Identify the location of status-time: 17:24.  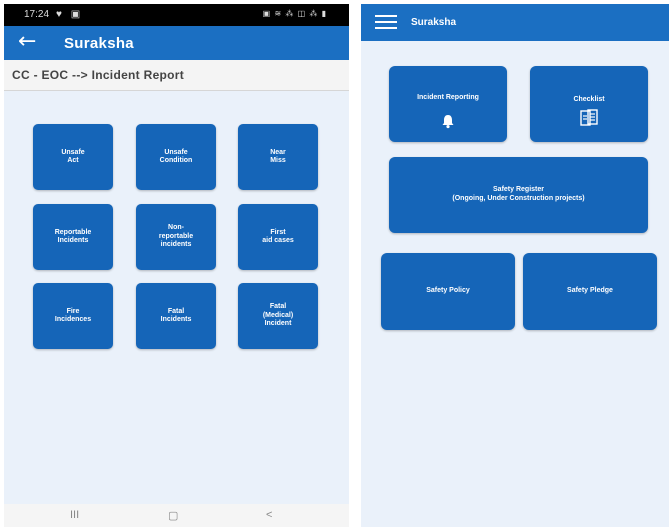
(37, 14).